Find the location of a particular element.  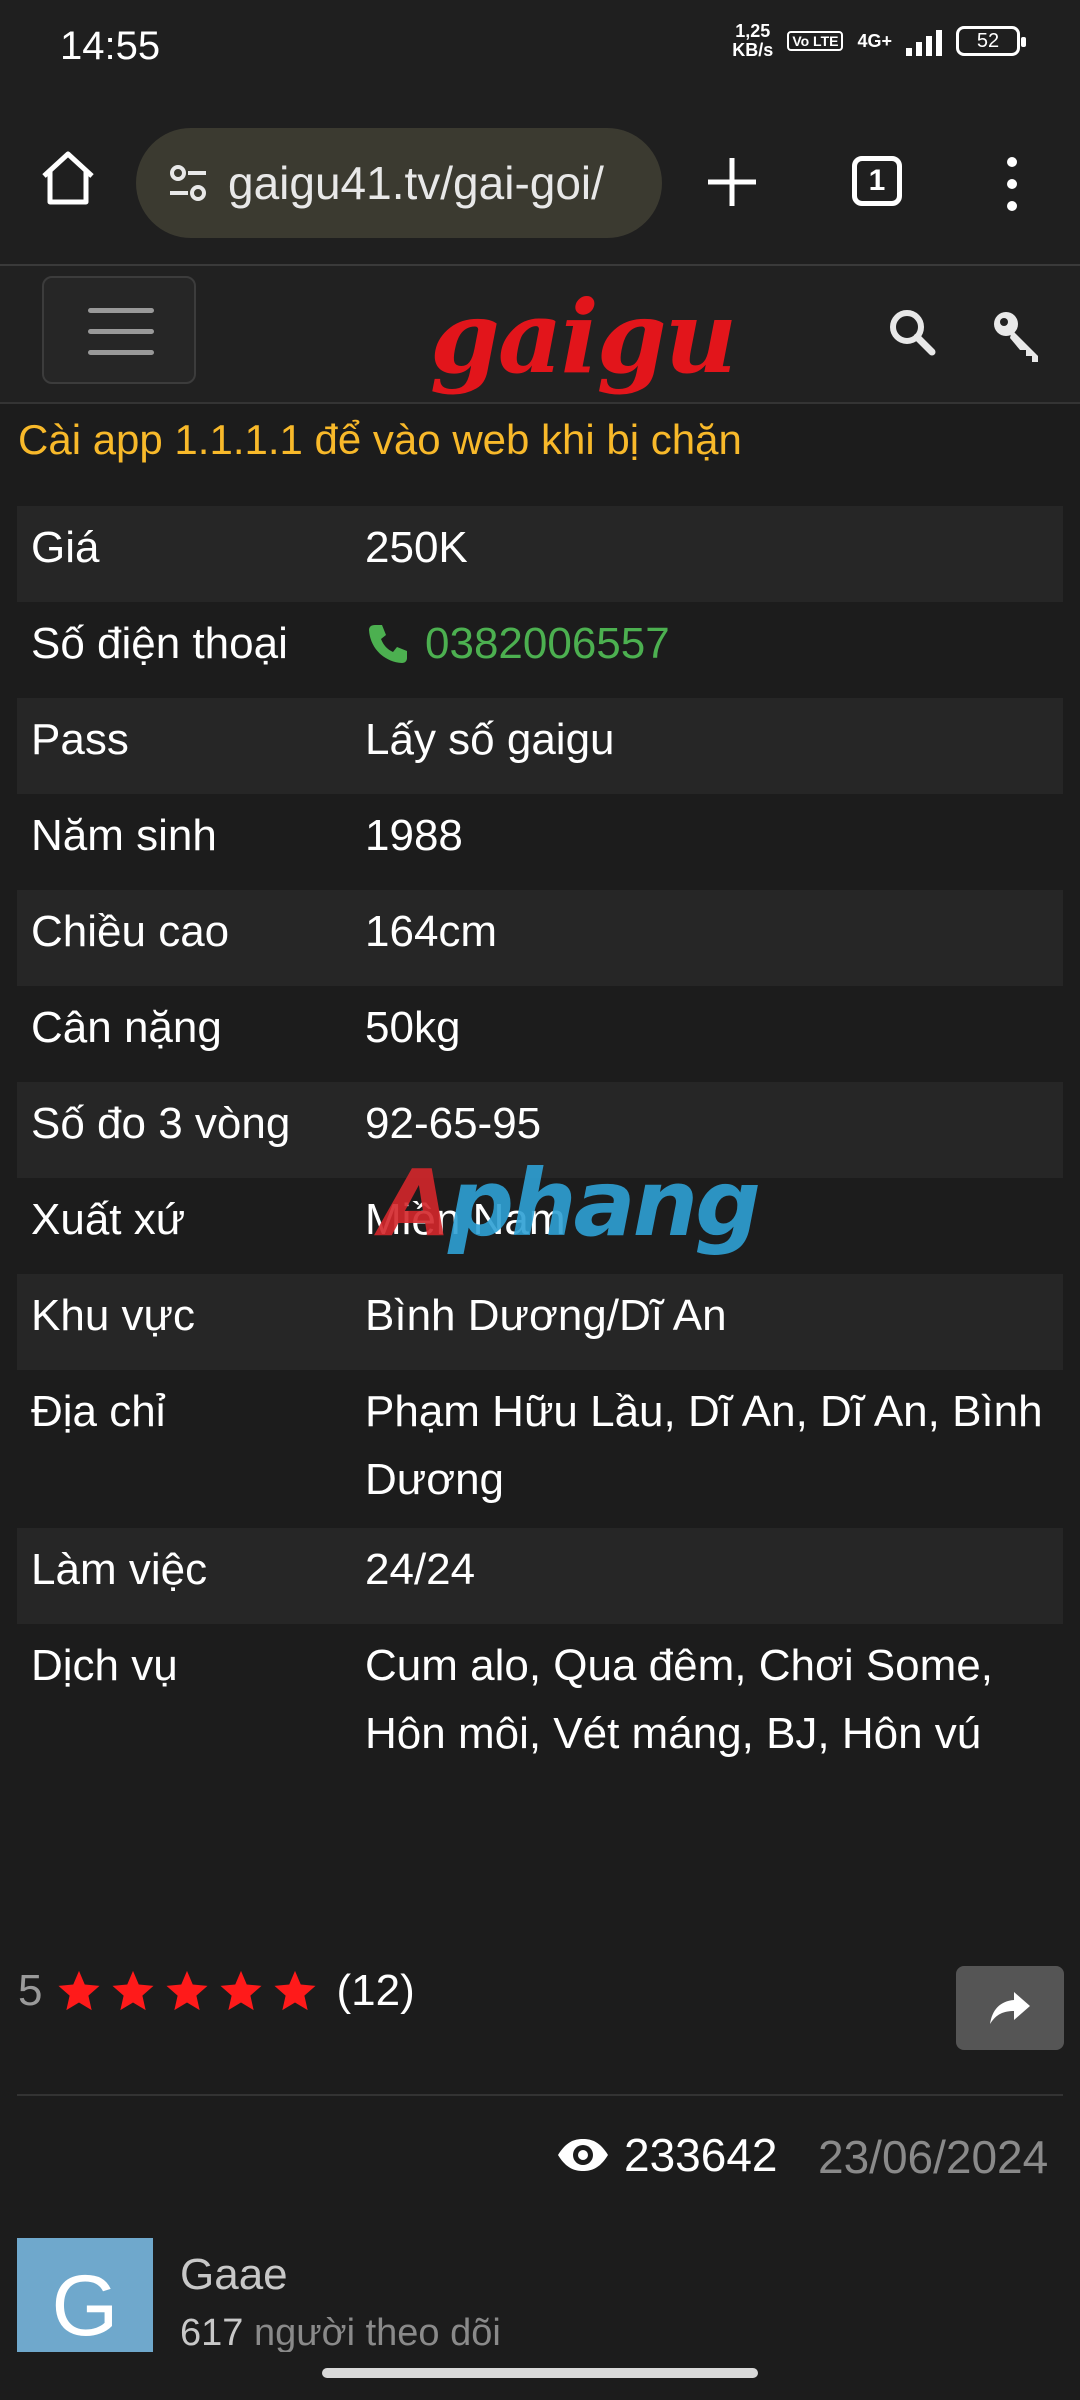

net-speed-unit: KB/s is located at coordinates (753, 50).